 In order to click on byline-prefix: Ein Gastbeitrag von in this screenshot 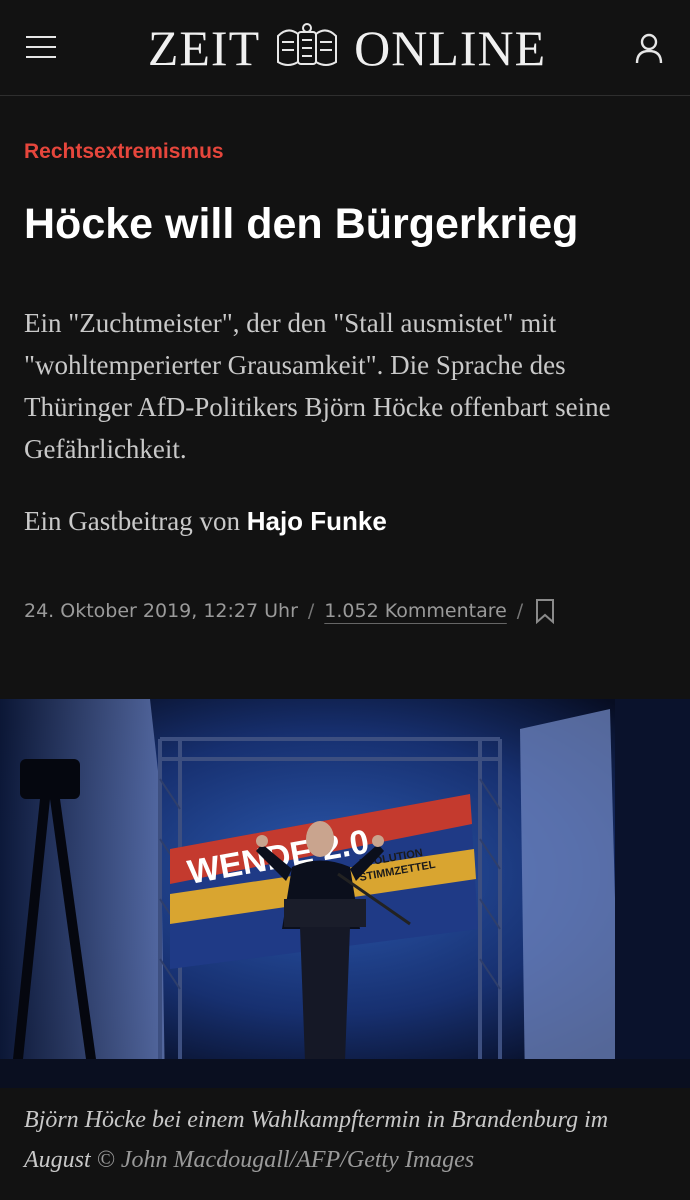, I will do `click(132, 521)`.